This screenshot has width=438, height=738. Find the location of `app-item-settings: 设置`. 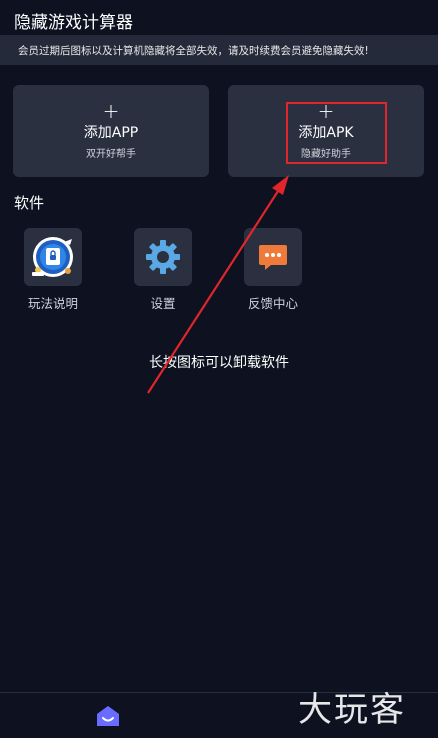

app-item-settings: 设置 is located at coordinates (163, 270).